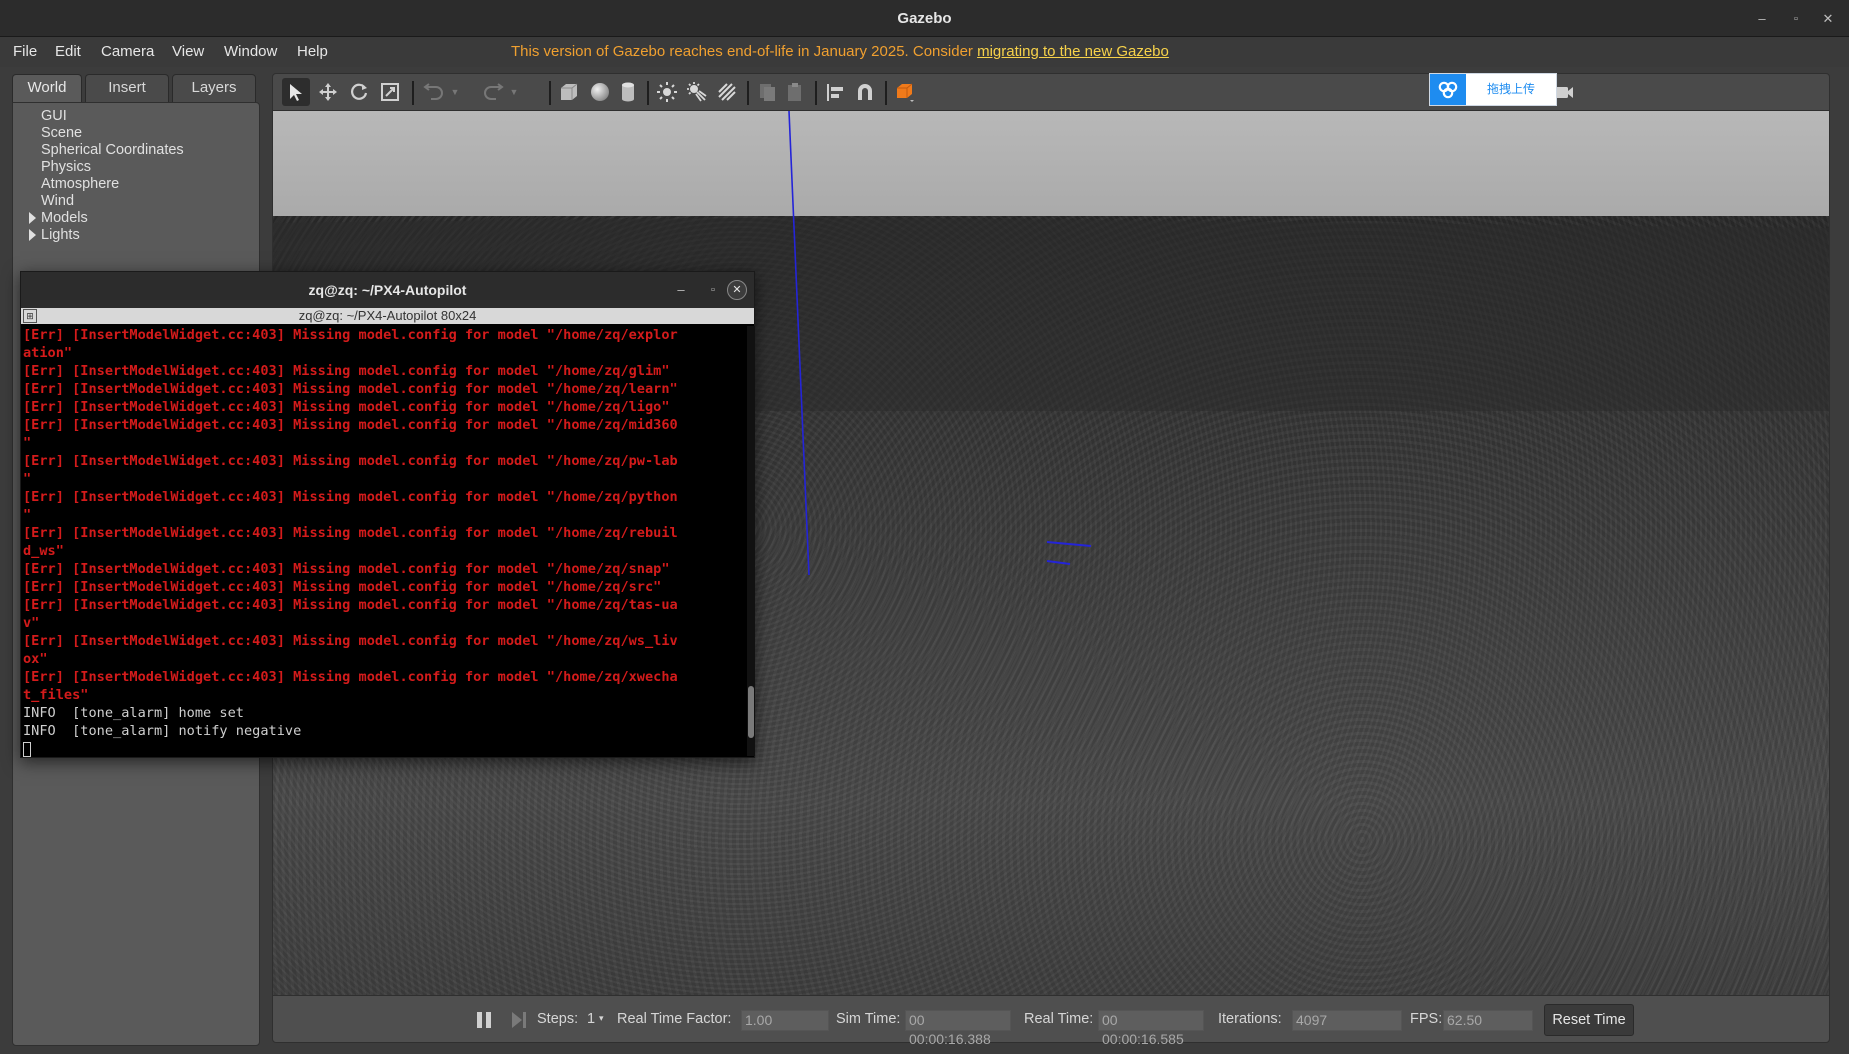 Image resolution: width=1849 pixels, height=1054 pixels. Describe the element at coordinates (868, 1019) in the screenshot. I see `sim-time-label: Sim Time:` at that location.